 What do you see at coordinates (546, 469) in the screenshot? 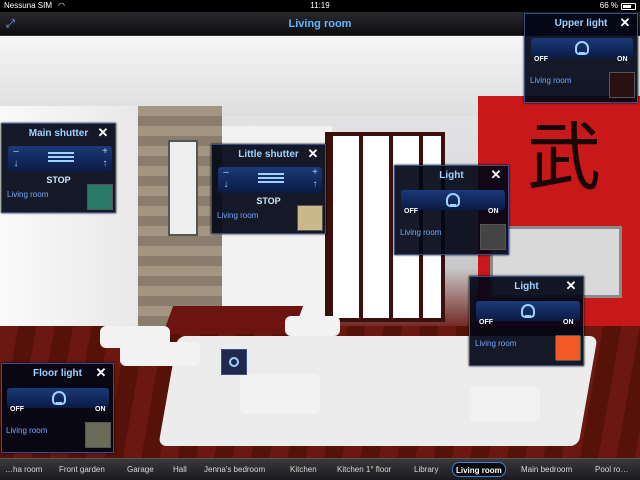
I see `tab-main-bedroom: Main bedroom` at bounding box center [546, 469].